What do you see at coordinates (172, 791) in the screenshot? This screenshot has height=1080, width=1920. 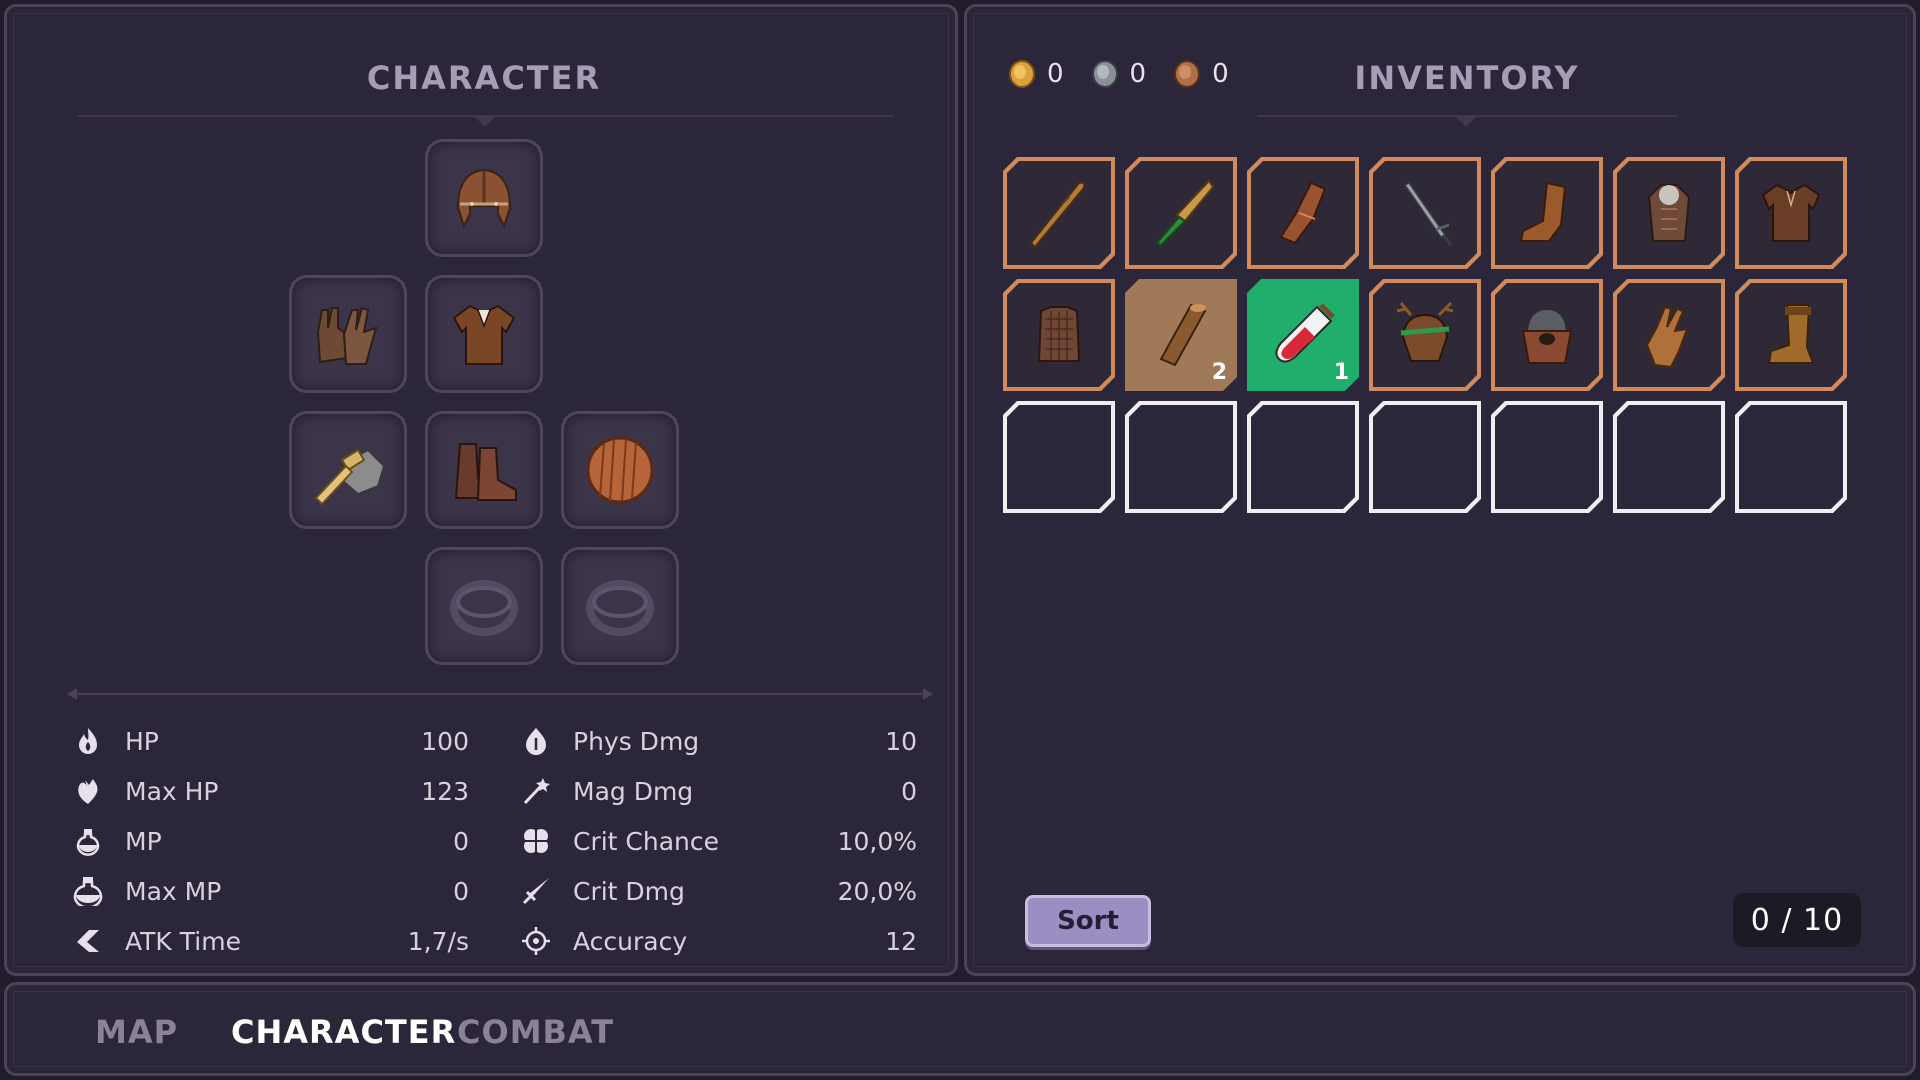 I see `stat-label: Max HP` at bounding box center [172, 791].